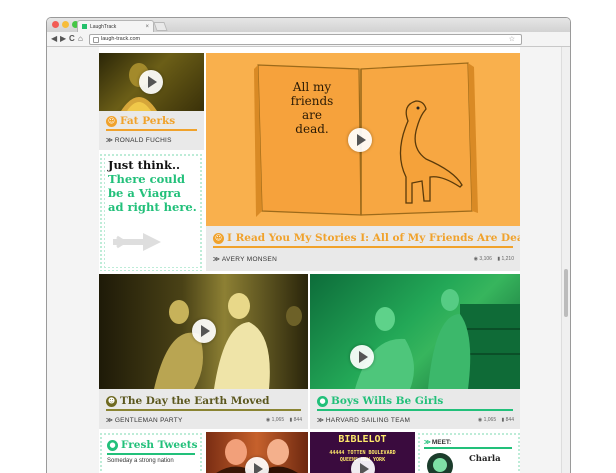  I want to click on close-window-button, so click(55, 24).